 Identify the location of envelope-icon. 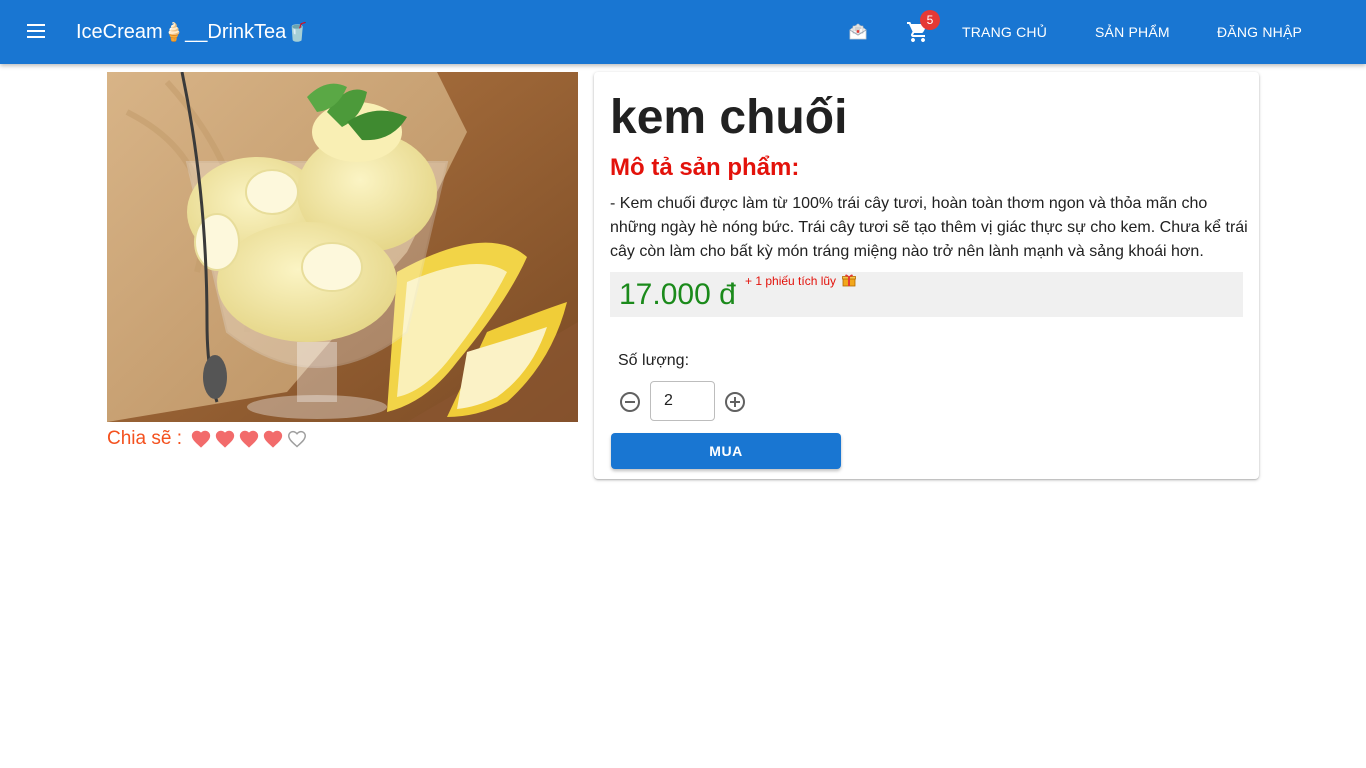
(858, 32).